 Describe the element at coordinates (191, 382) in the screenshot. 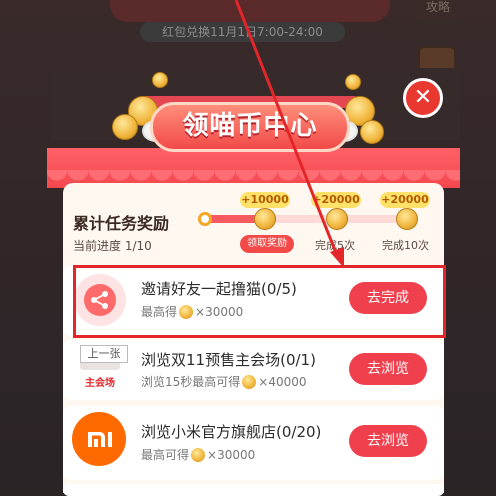

I see `reward-prefix: 浏览15秒最高可得` at that location.